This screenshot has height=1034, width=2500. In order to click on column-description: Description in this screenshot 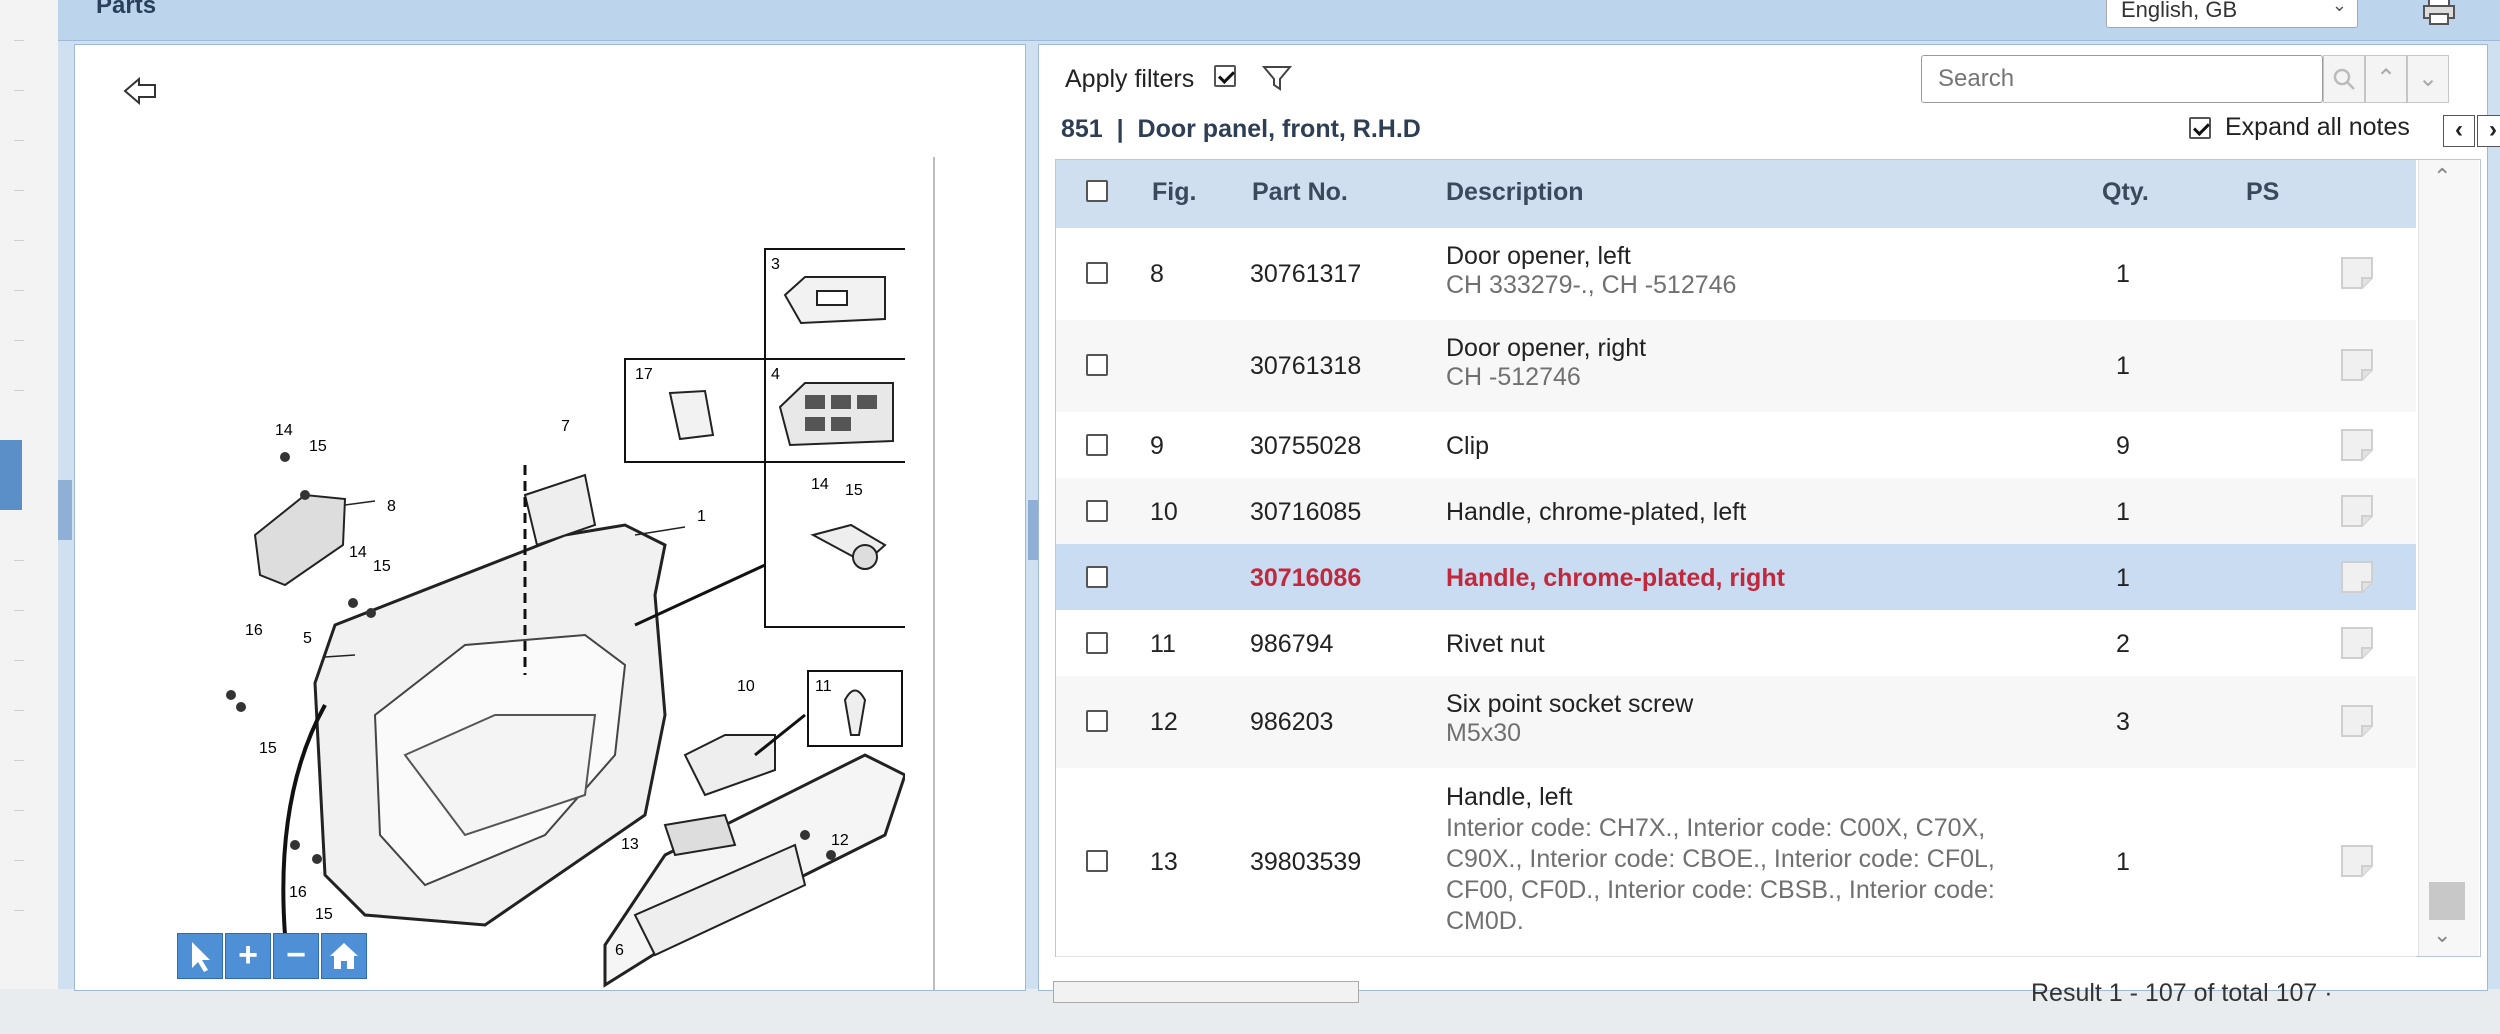, I will do `click(1515, 192)`.